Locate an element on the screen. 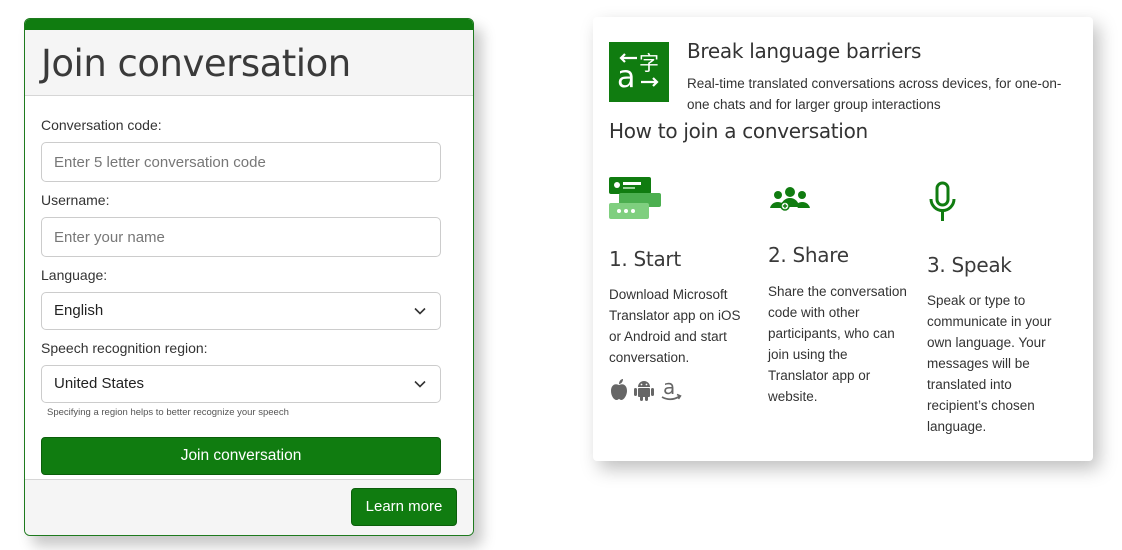  android-icon is located at coordinates (644, 391).